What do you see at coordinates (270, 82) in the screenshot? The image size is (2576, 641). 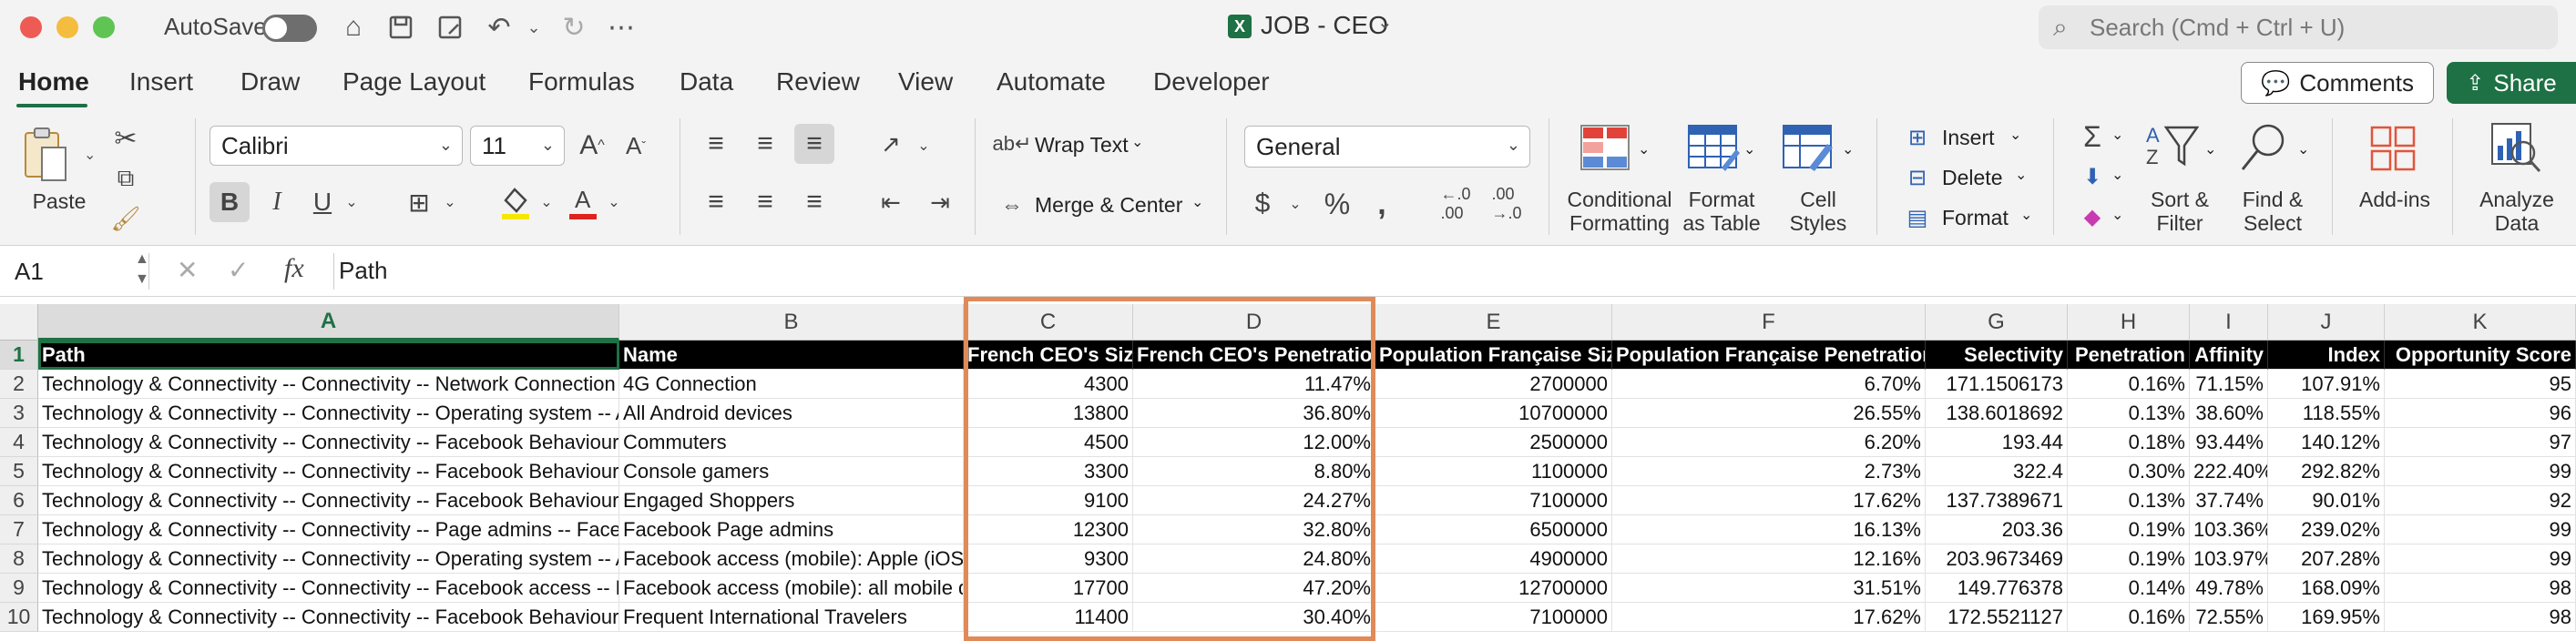 I see `tab-draw: Draw` at bounding box center [270, 82].